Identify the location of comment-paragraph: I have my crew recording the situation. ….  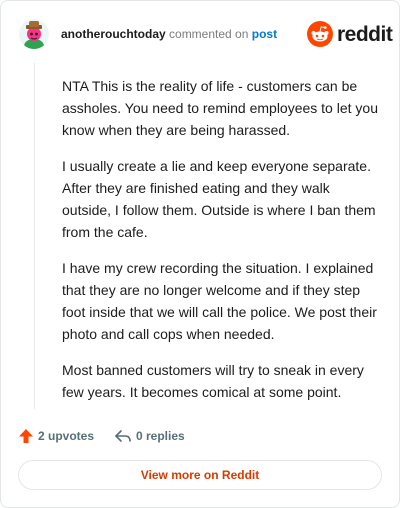
(219, 301).